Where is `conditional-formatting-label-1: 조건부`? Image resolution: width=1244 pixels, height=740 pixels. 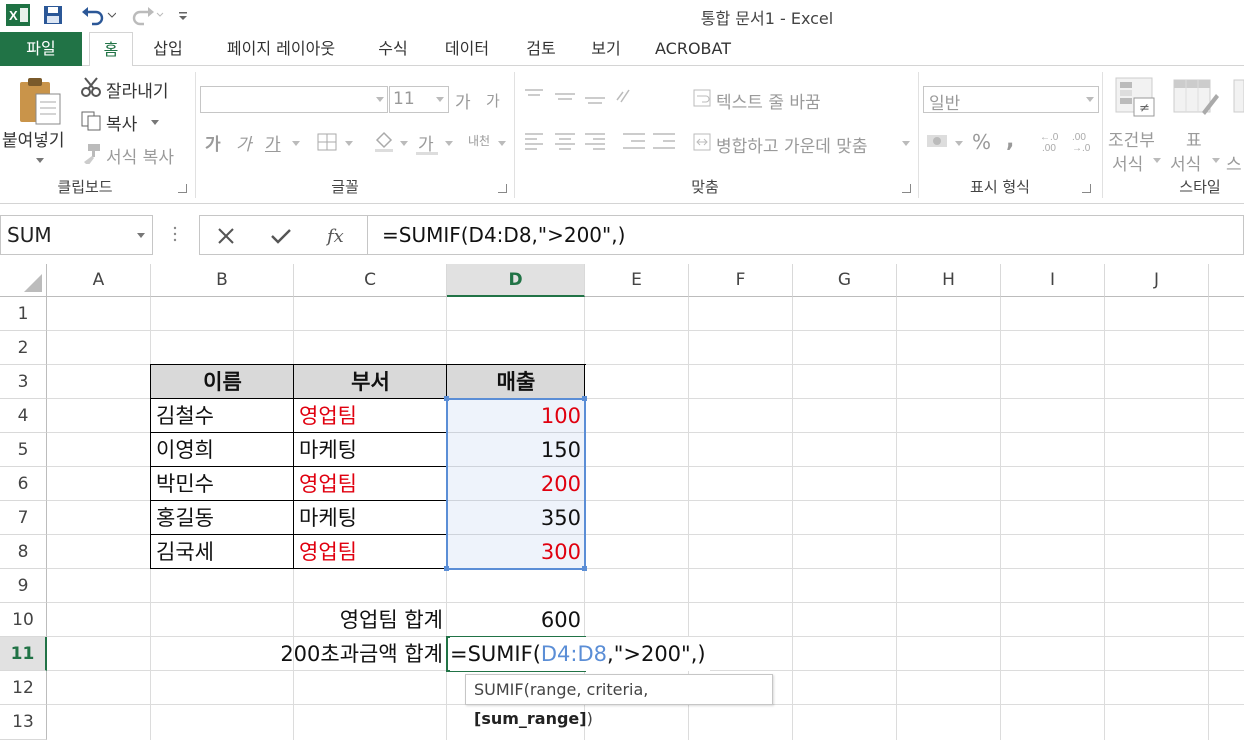
conditional-formatting-label-1: 조건부 is located at coordinates (1131, 138).